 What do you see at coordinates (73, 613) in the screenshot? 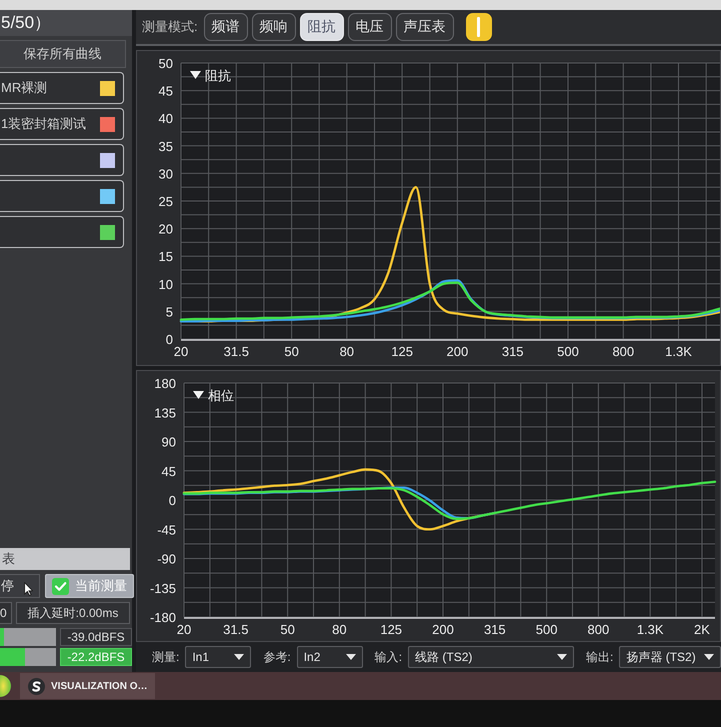
I see `delay-field: 插入延时:0.00ms` at bounding box center [73, 613].